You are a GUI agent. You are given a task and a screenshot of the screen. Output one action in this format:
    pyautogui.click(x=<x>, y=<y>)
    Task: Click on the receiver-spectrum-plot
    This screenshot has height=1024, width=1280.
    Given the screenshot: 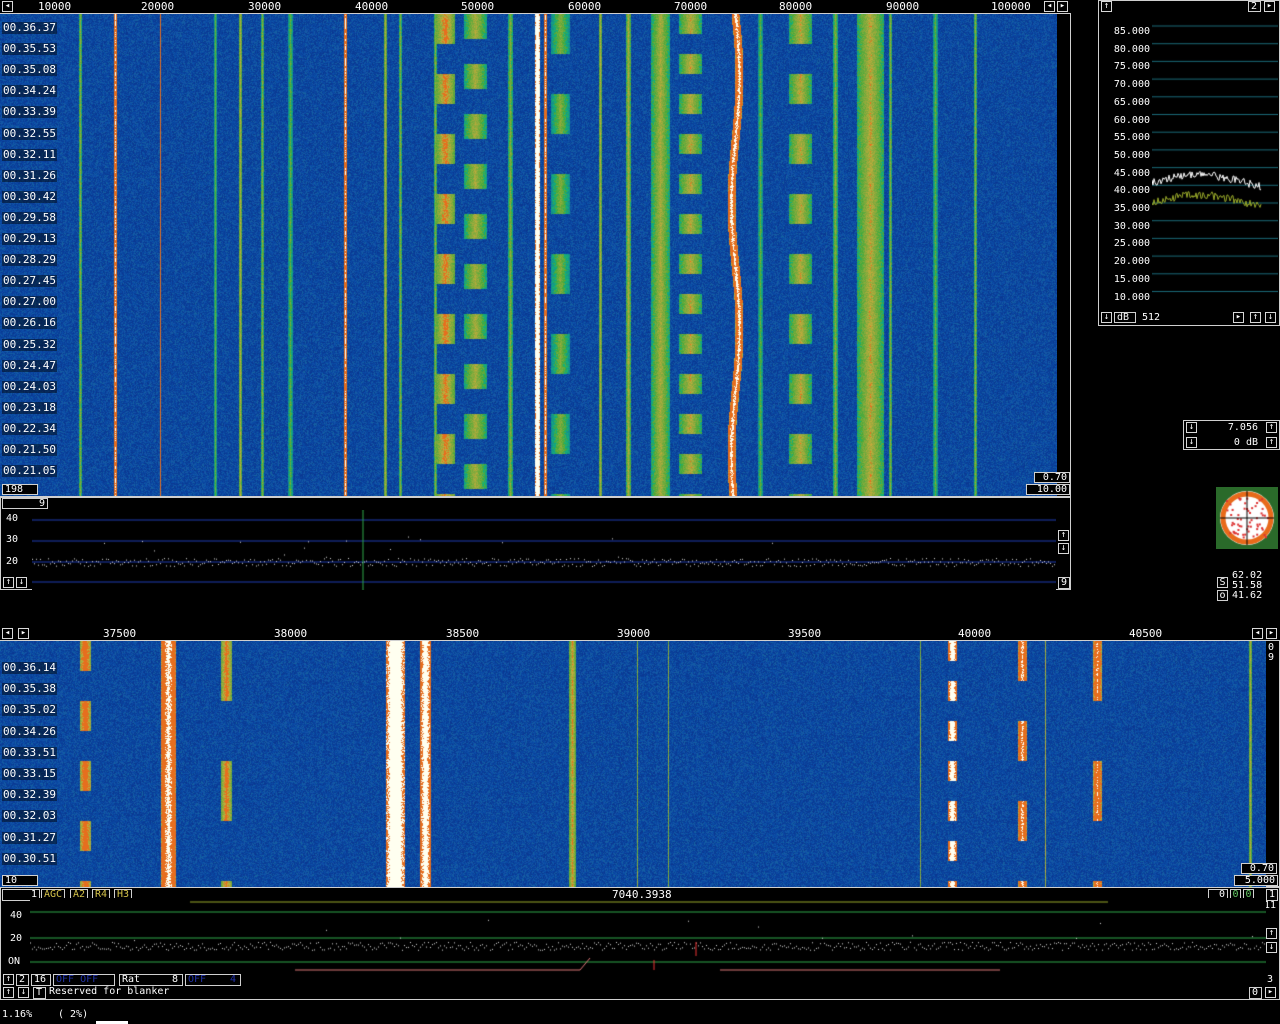 What is the action you would take?
    pyautogui.click(x=648, y=935)
    